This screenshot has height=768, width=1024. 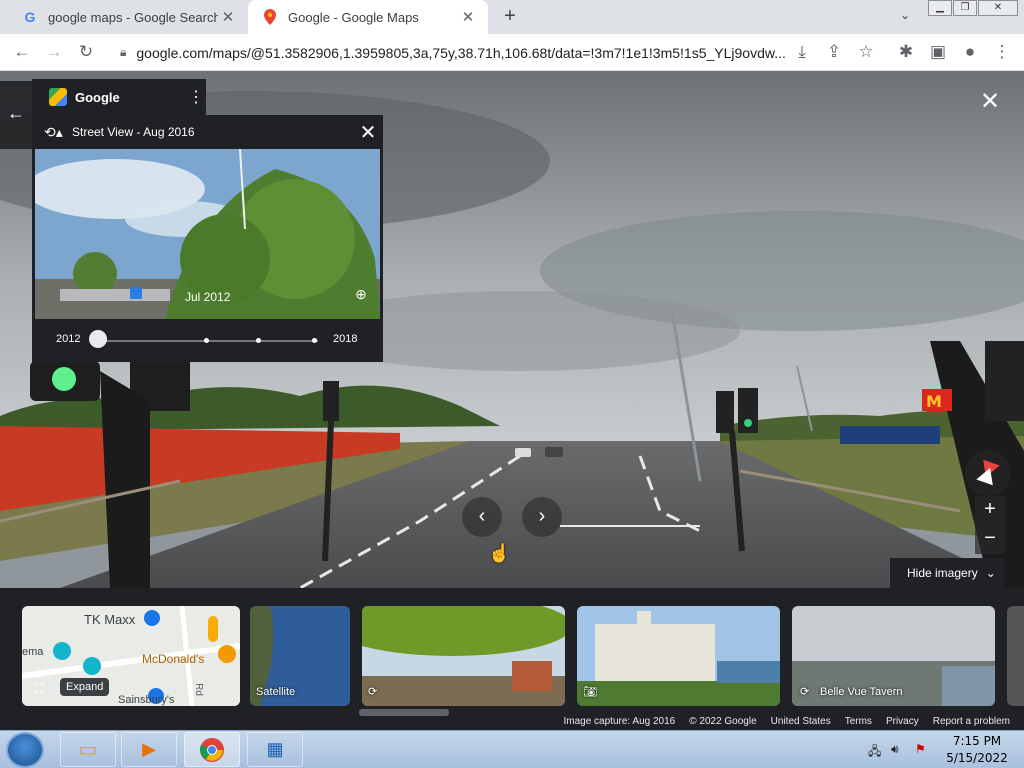 I want to click on action-center-icon: ⚑, so click(x=920, y=749).